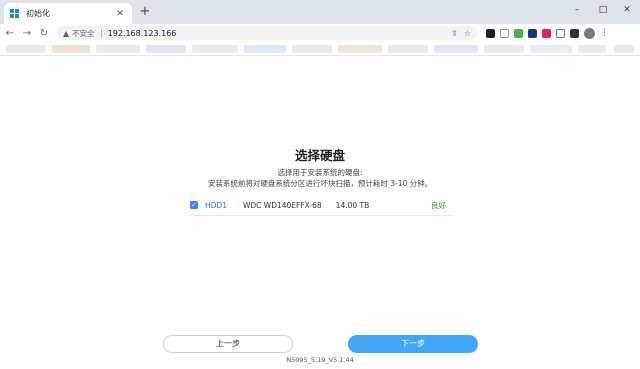  Describe the element at coordinates (574, 33) in the screenshot. I see `sidebar-icon` at that location.